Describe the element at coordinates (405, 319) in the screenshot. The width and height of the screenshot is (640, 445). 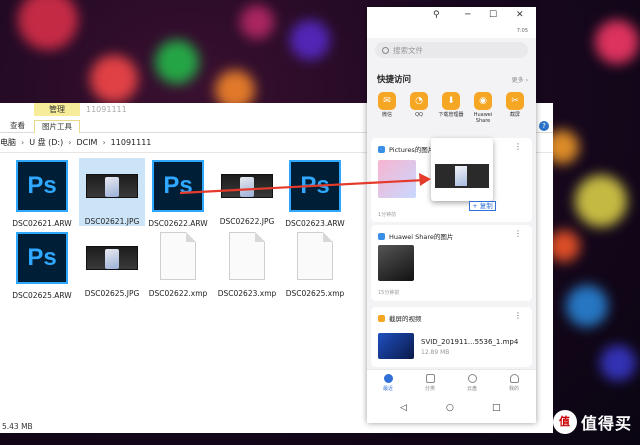
I see `card-title: 截屏的视频` at that location.